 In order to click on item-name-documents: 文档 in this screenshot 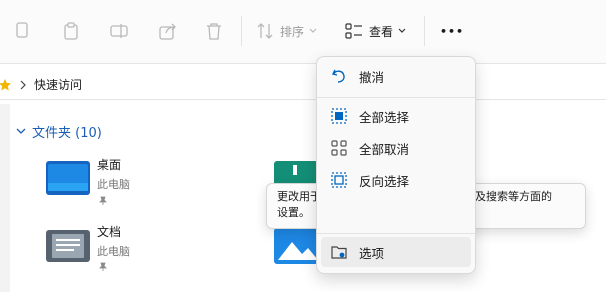, I will do `click(109, 231)`.